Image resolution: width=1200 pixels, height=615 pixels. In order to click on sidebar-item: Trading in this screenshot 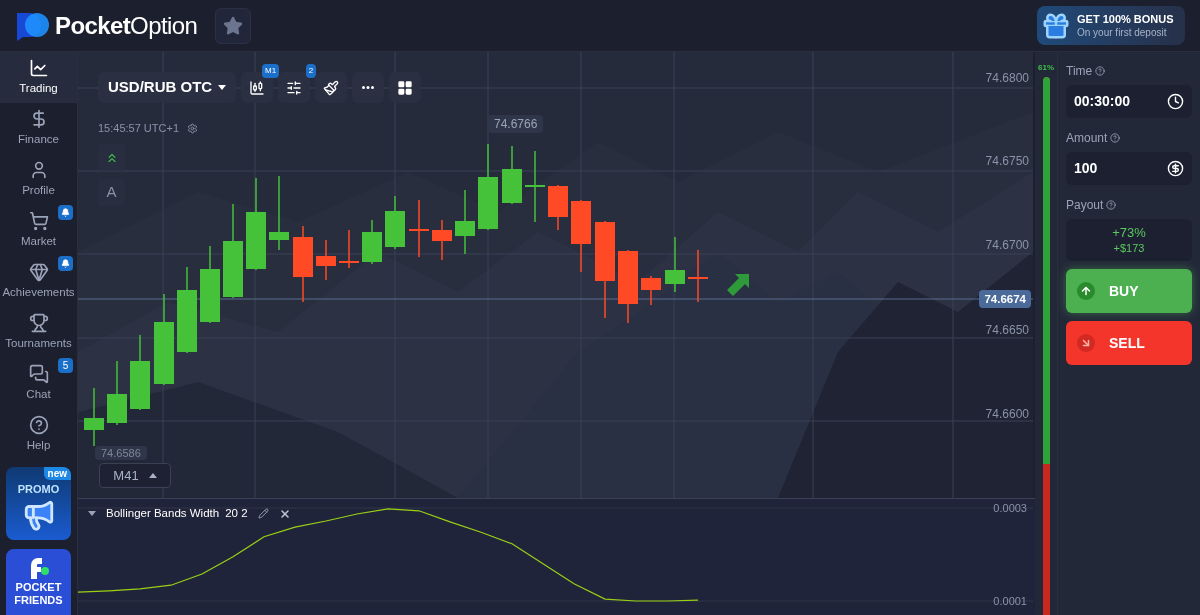, I will do `click(38, 77)`.